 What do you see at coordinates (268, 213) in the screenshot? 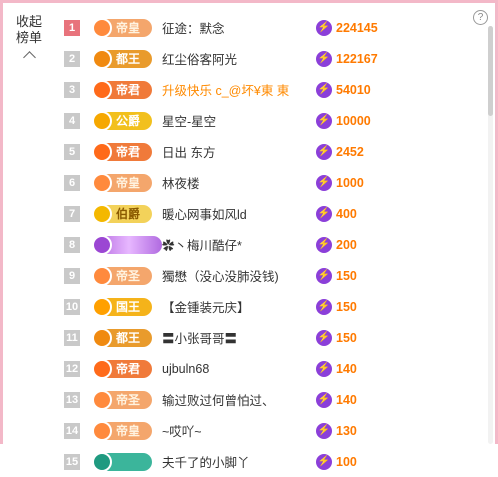
I see `leaderboard-row: 7 伯爵 暖心网事如风ld ⚡ 400` at bounding box center [268, 213].